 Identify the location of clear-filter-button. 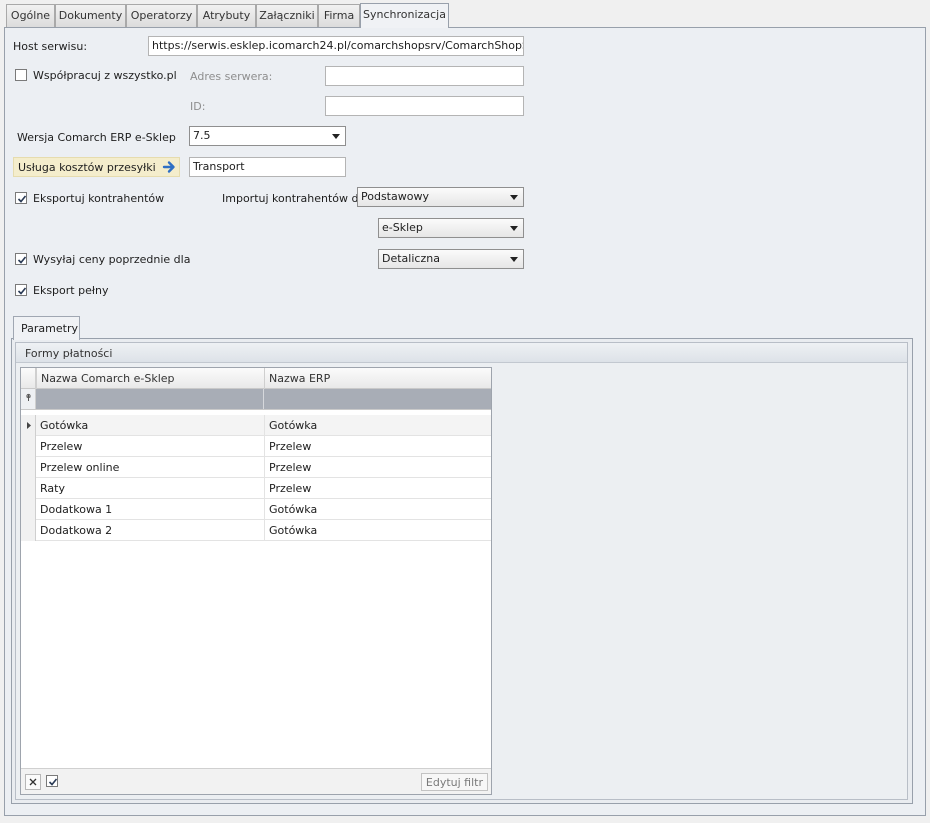
(33, 782).